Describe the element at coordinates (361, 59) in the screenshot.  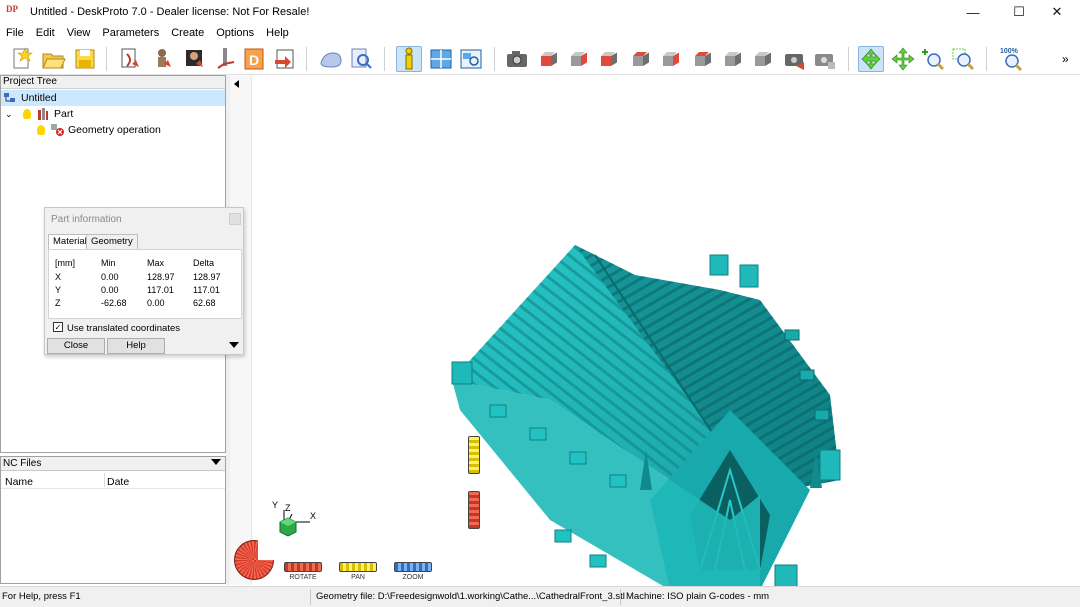
I see `zoom-search-icon` at that location.